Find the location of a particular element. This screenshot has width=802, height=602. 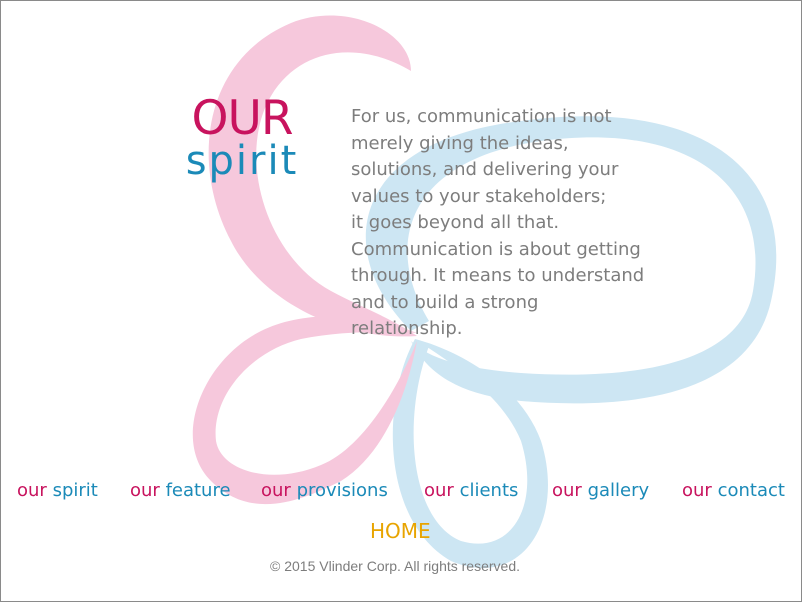

nav-our-clients: our clients is located at coordinates (471, 491).